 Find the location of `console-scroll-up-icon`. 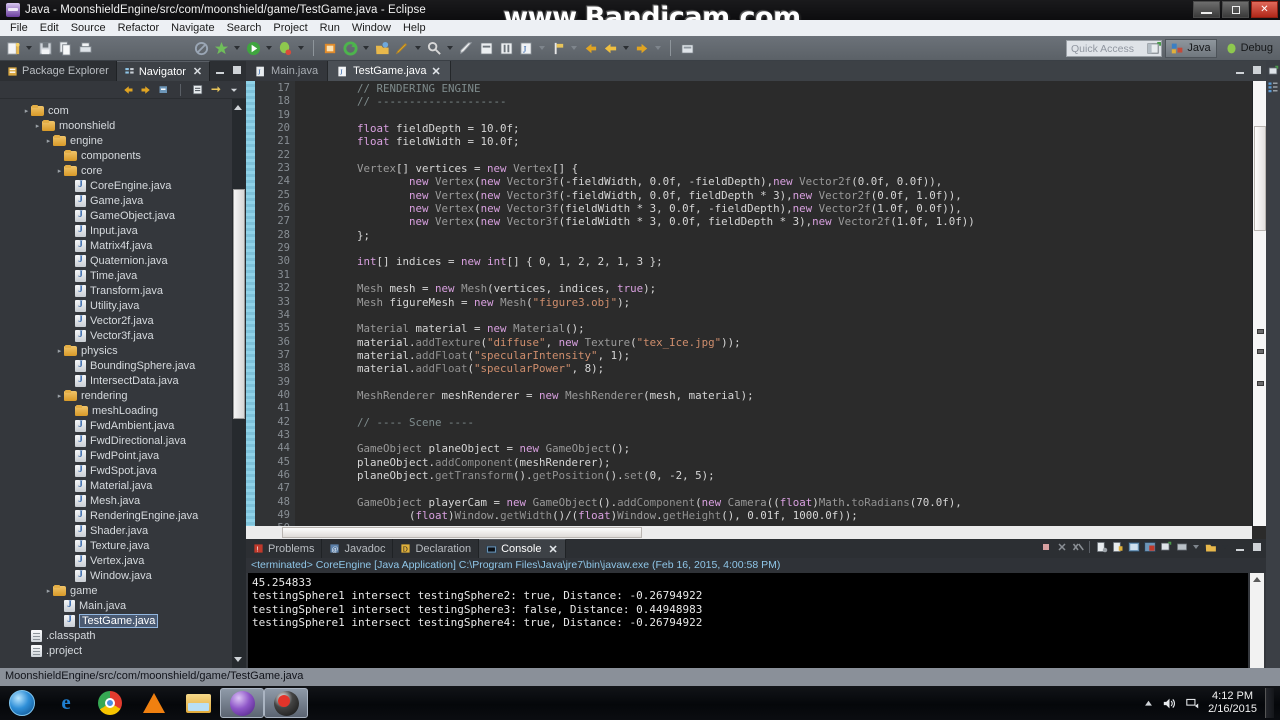

console-scroll-up-icon is located at coordinates (1257, 579).